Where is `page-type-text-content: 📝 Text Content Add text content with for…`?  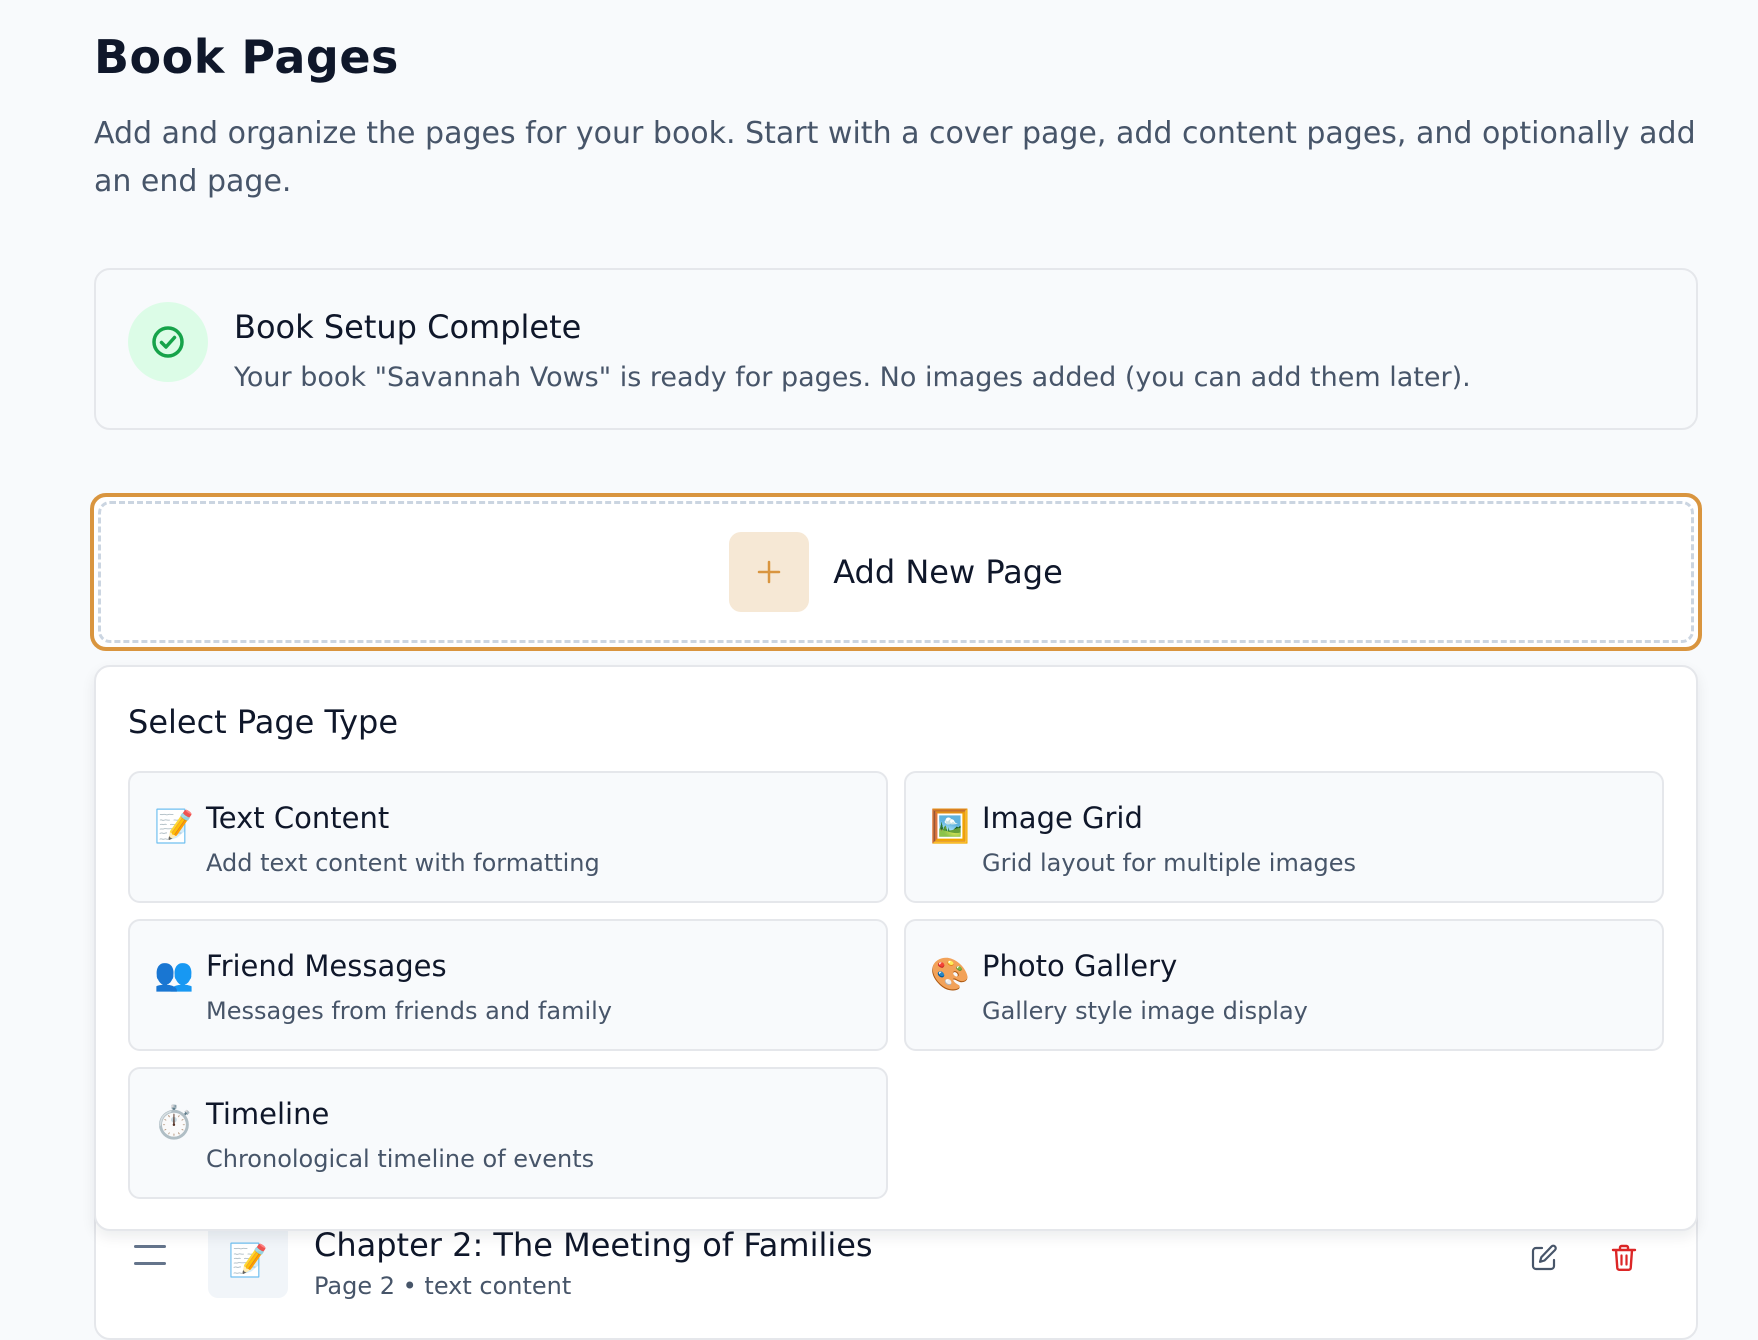
page-type-text-content: 📝 Text Content Add text content with for… is located at coordinates (508, 837).